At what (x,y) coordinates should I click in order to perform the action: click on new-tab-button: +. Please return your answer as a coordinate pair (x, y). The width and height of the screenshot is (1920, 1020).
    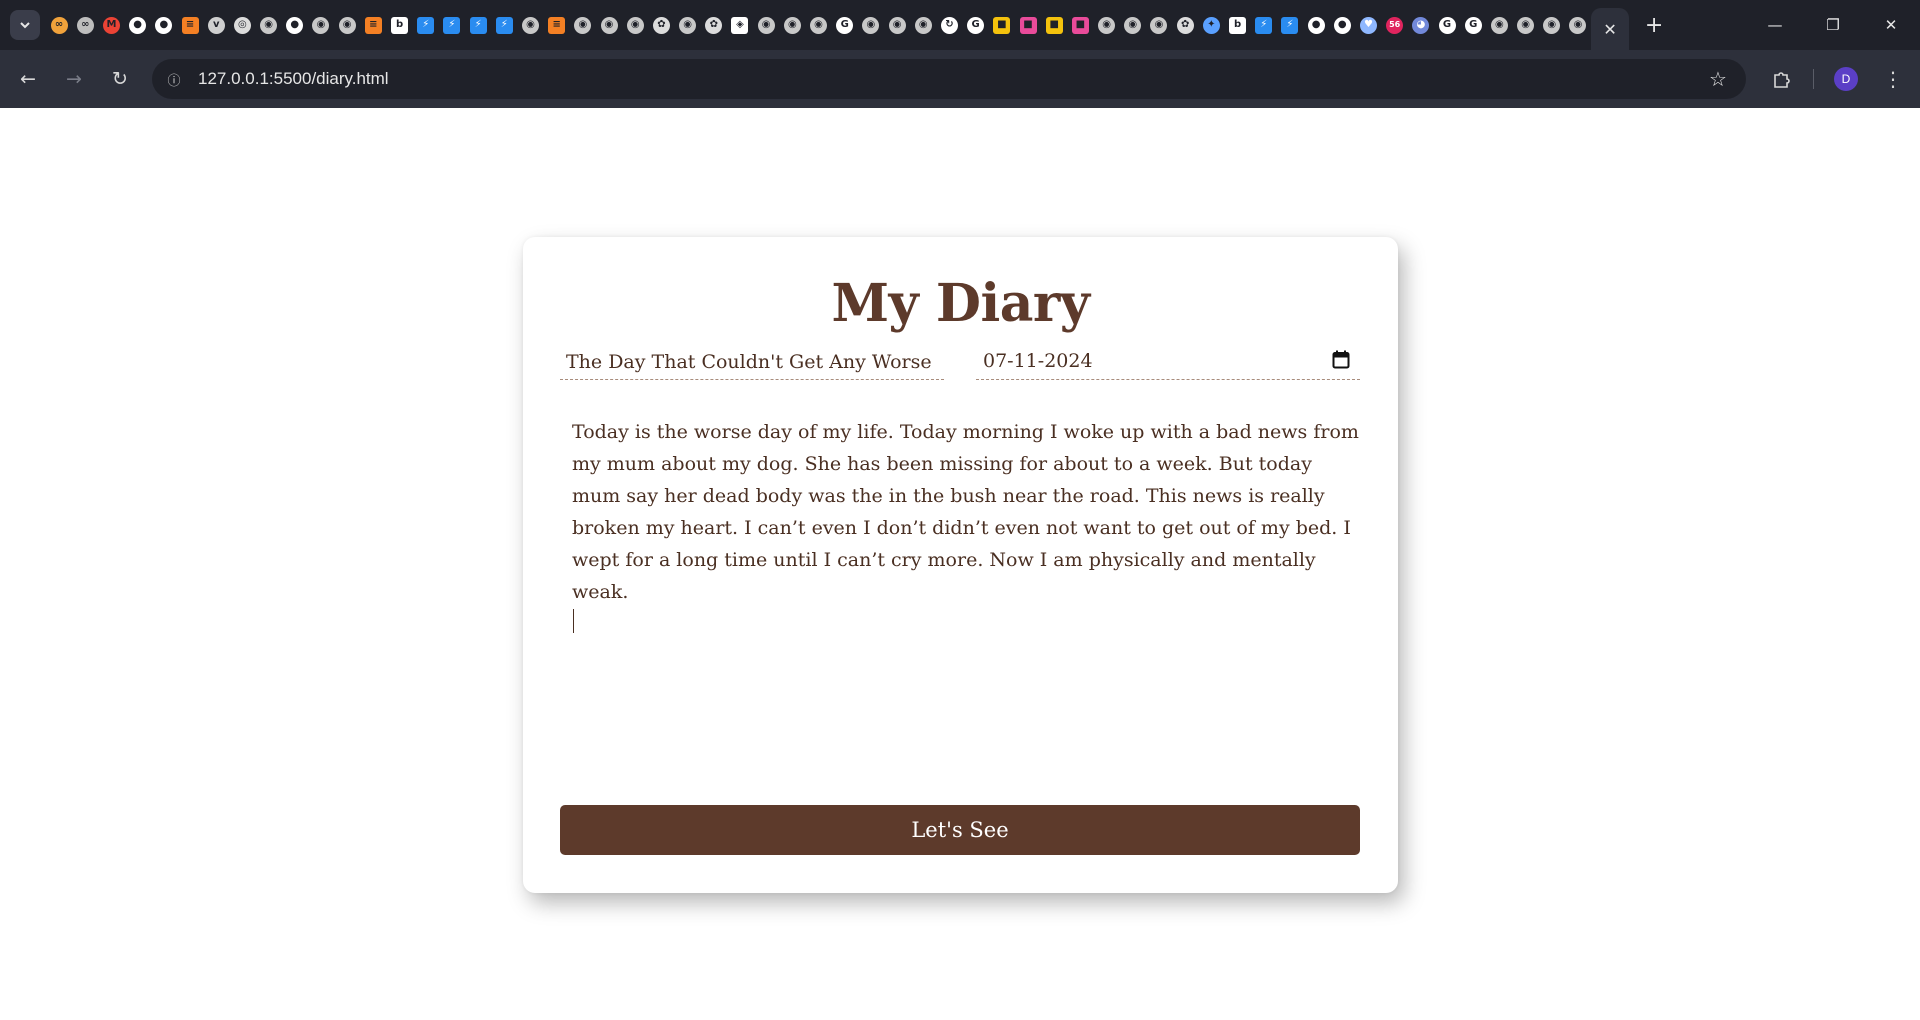
    Looking at the image, I should click on (1654, 25).